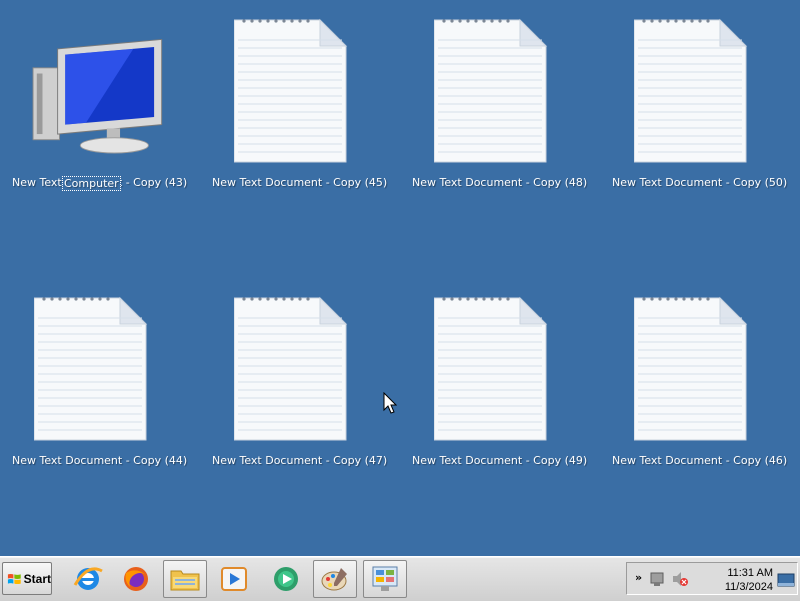 The image size is (800, 601). I want to click on file-explorer-icon, so click(185, 580).